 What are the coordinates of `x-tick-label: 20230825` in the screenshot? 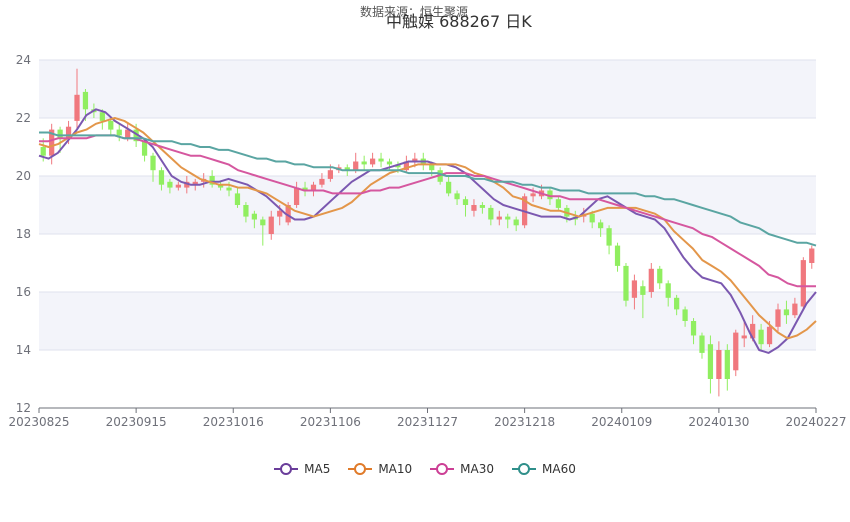 It's located at (38, 422).